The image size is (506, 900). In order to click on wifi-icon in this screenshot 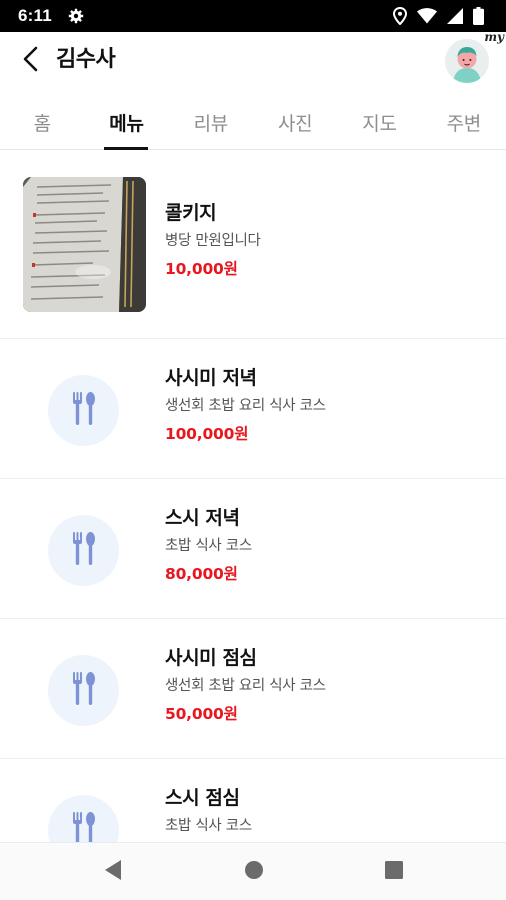, I will do `click(427, 16)`.